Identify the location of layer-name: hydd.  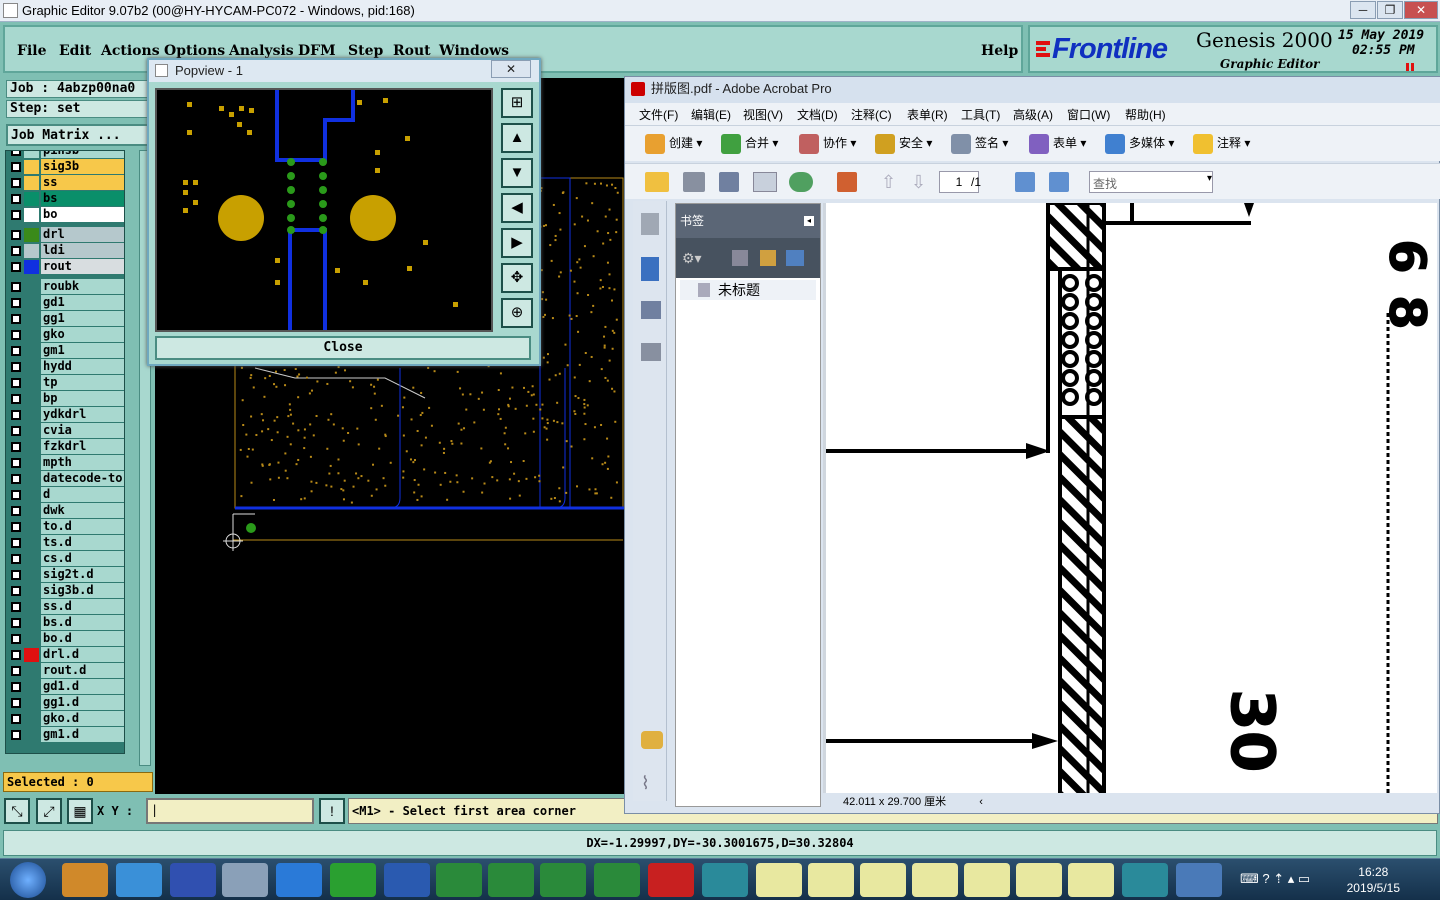
(82, 366).